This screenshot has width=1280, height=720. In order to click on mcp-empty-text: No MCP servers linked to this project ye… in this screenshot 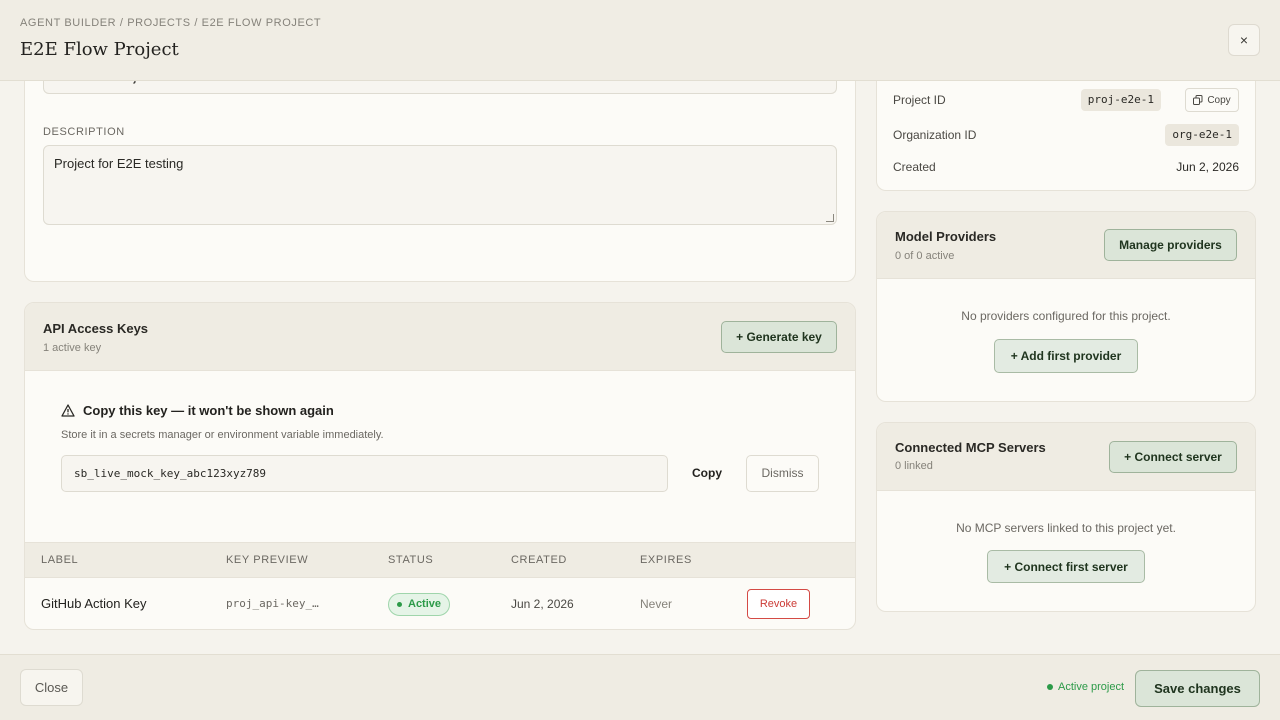, I will do `click(1066, 528)`.